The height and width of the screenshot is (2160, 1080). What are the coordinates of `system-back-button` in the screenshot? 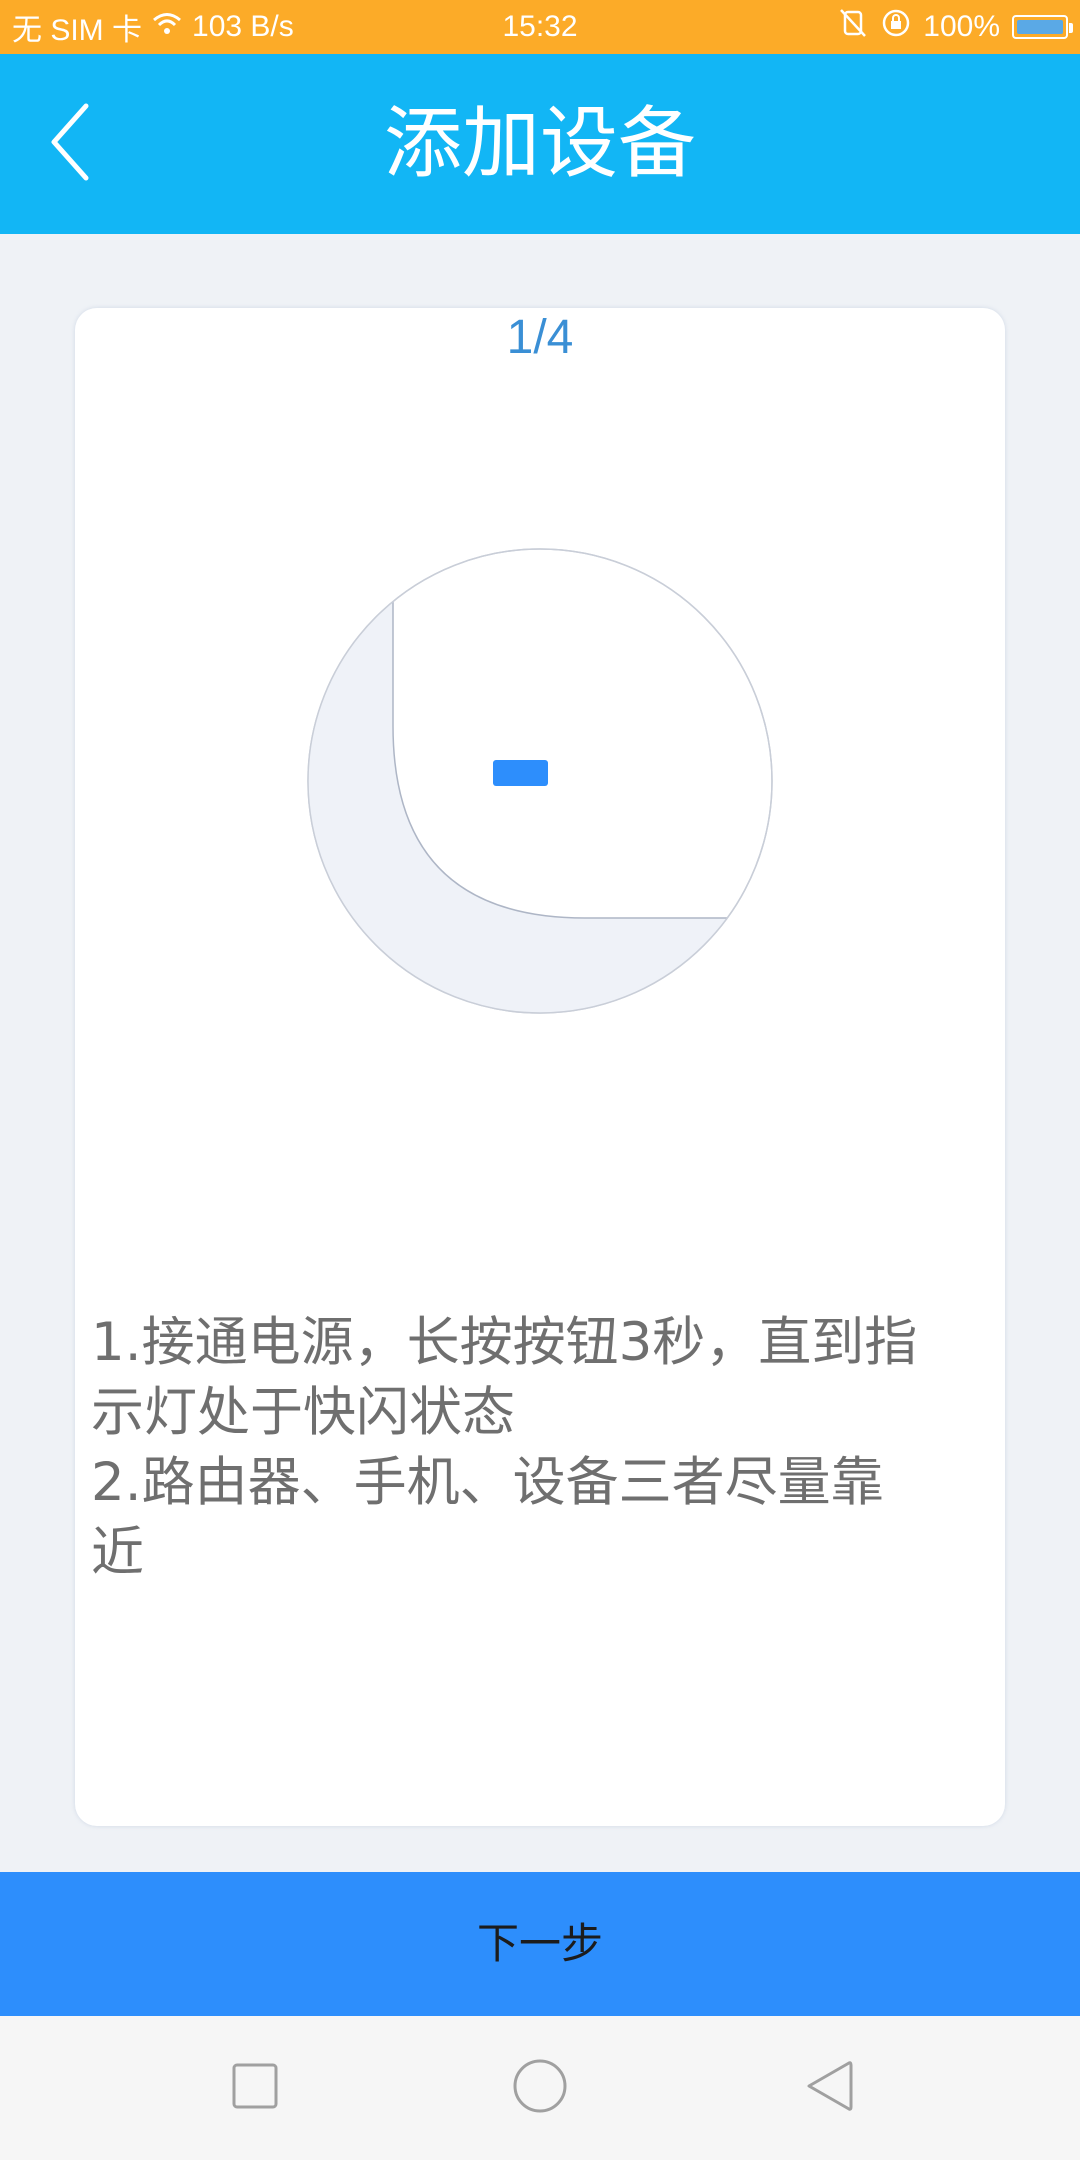 It's located at (830, 2088).